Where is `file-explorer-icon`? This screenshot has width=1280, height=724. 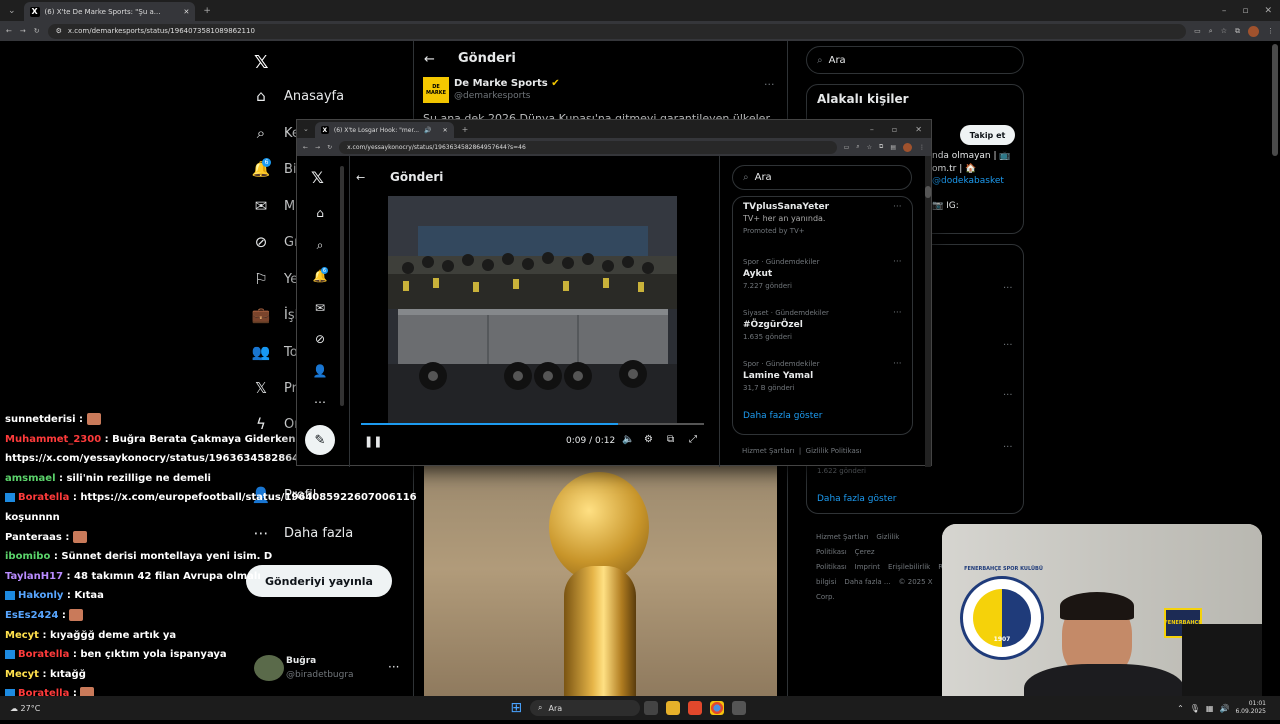 file-explorer-icon is located at coordinates (673, 708).